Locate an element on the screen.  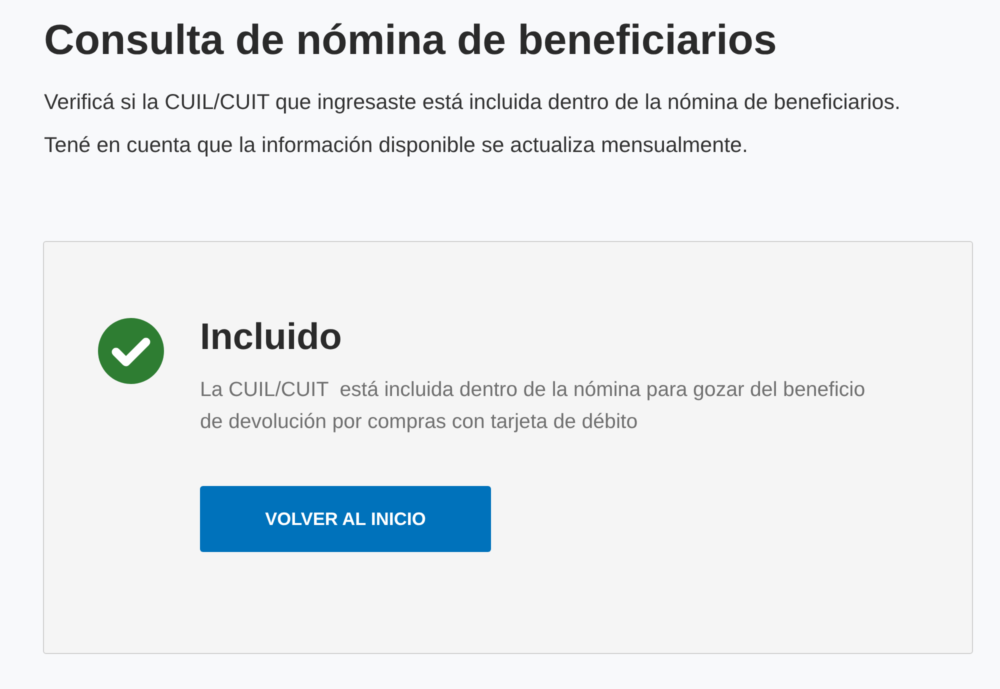
intro-text: Verificá si la CUIL/CUIT que ingresaste está incluida dentro de la nómina de beneficiarios. is located at coordinates (473, 102).